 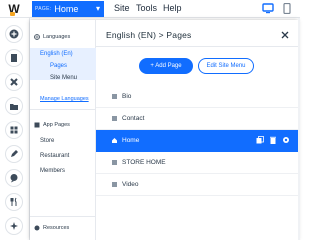 I want to click on chevron-down-icon: ▾, so click(x=97, y=8).